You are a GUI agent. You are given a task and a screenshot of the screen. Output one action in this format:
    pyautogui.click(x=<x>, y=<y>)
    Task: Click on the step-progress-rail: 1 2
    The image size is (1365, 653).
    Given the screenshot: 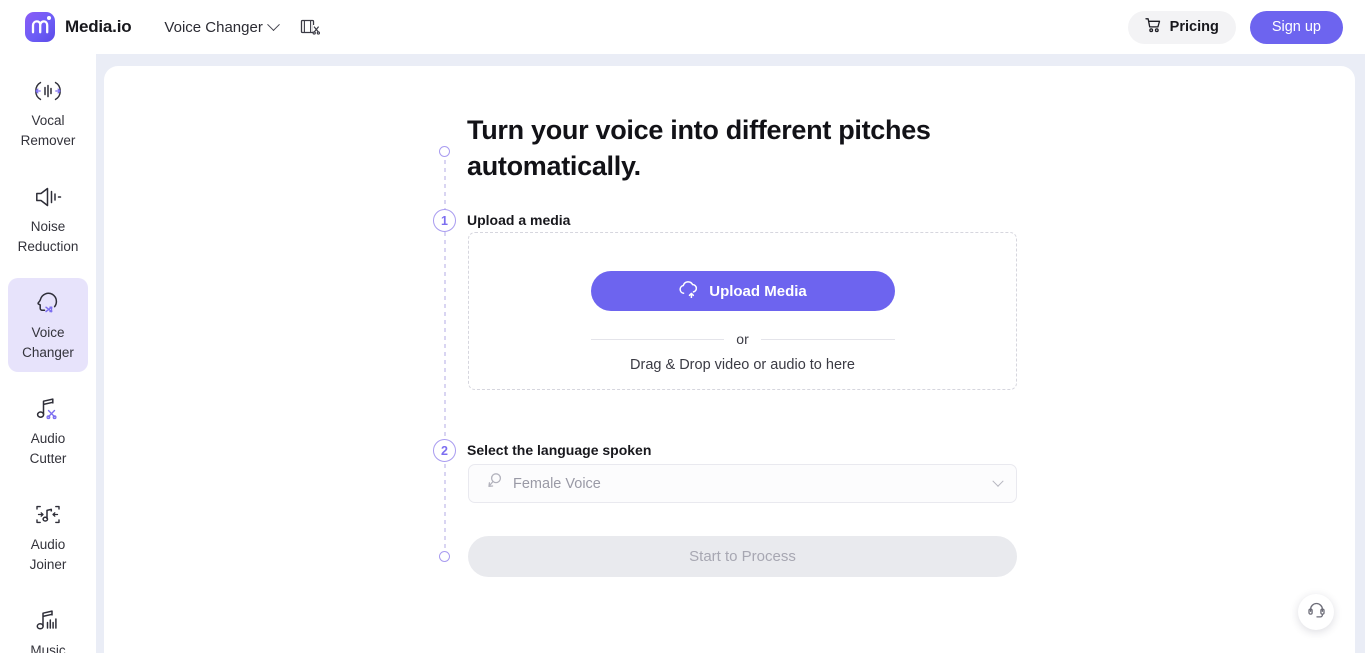 What is the action you would take?
    pyautogui.click(x=445, y=357)
    